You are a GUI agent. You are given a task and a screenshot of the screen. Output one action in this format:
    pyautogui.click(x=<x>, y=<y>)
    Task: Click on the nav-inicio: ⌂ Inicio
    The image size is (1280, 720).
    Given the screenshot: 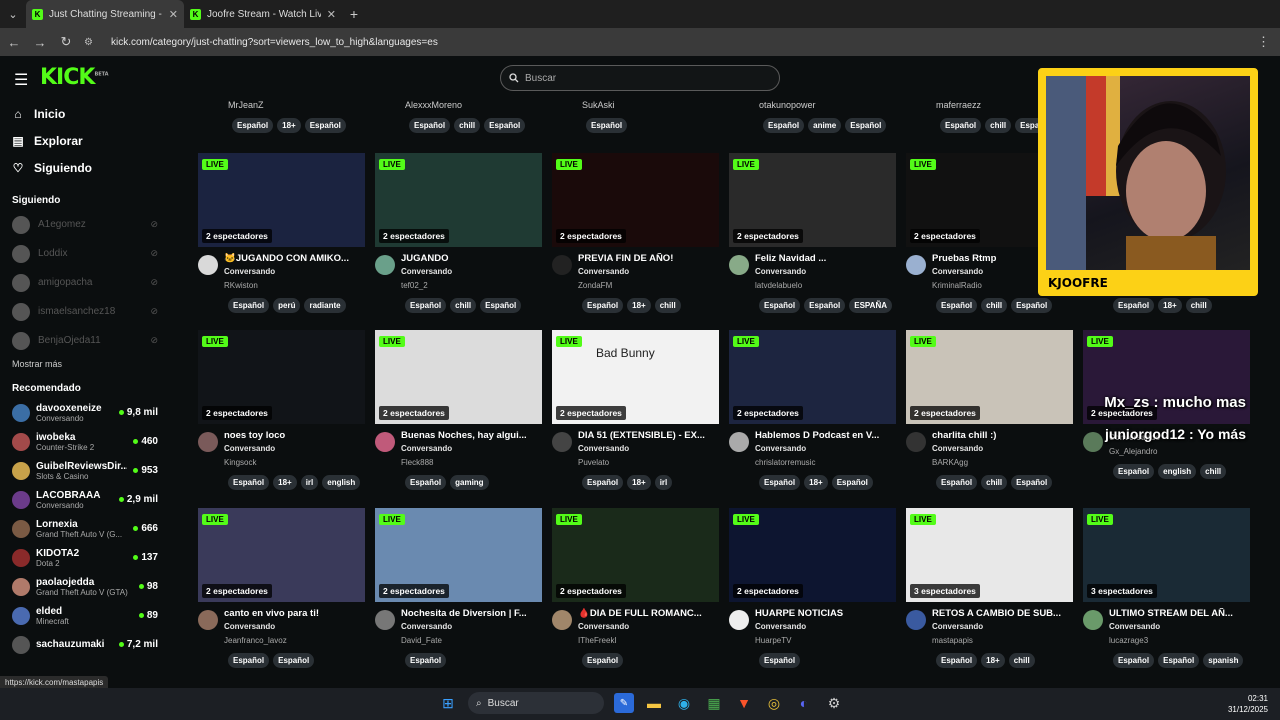 What is the action you would take?
    pyautogui.click(x=91, y=113)
    